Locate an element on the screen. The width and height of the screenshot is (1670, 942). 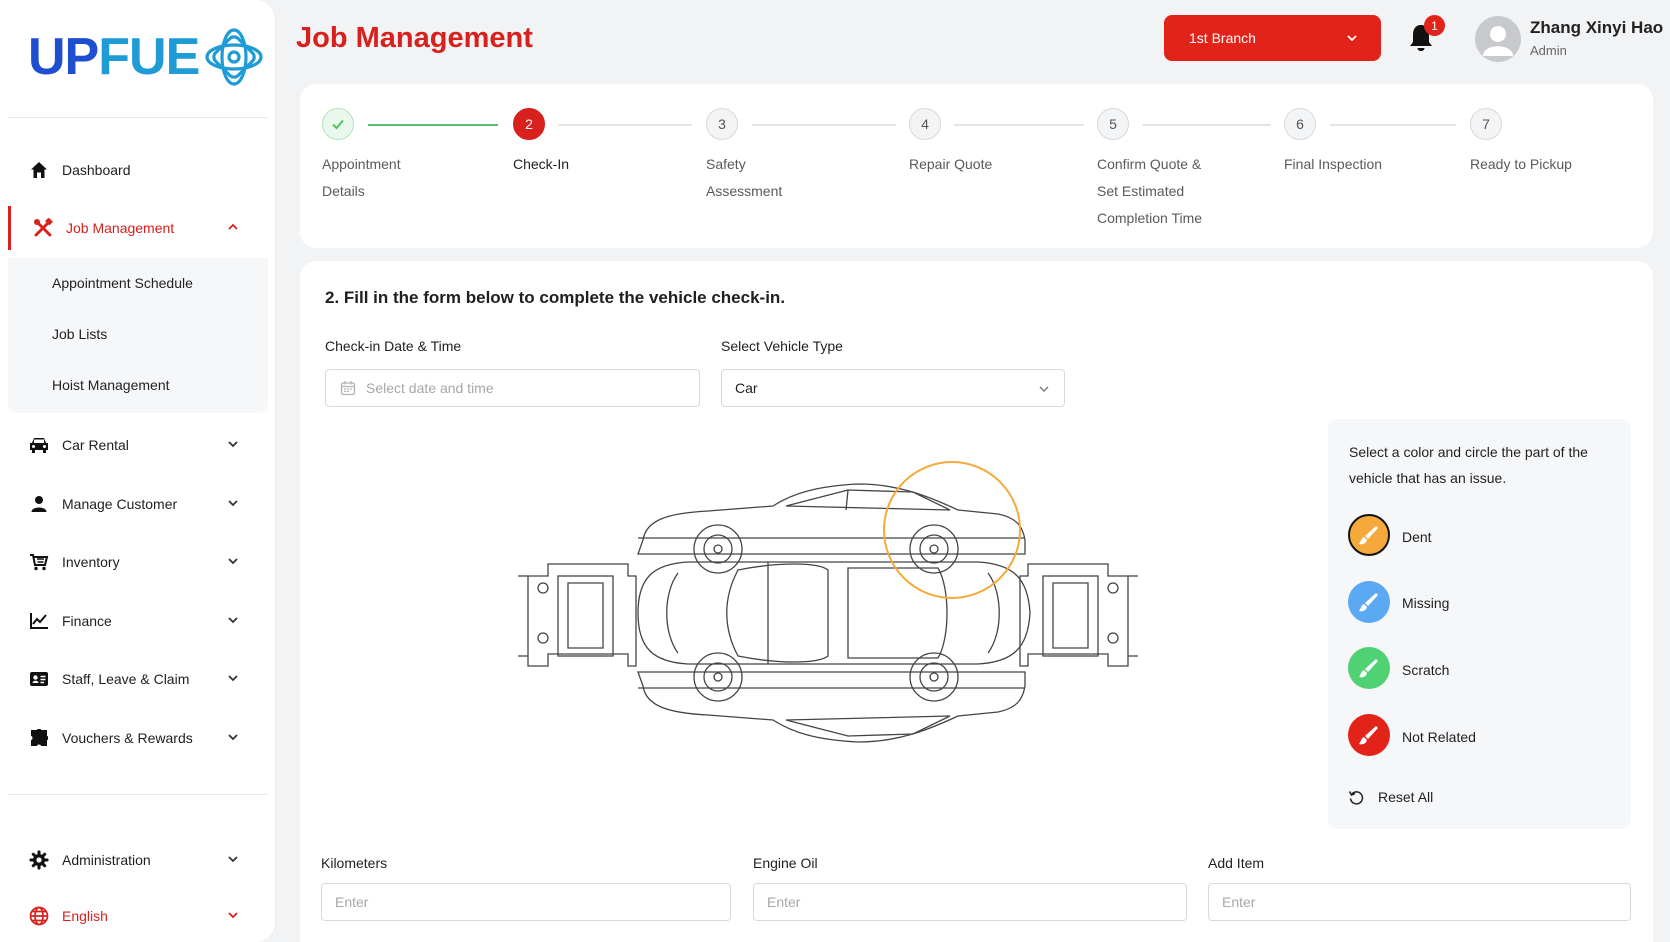
submenu-appointment-schedule: Appointment Schedule is located at coordinates (122, 283).